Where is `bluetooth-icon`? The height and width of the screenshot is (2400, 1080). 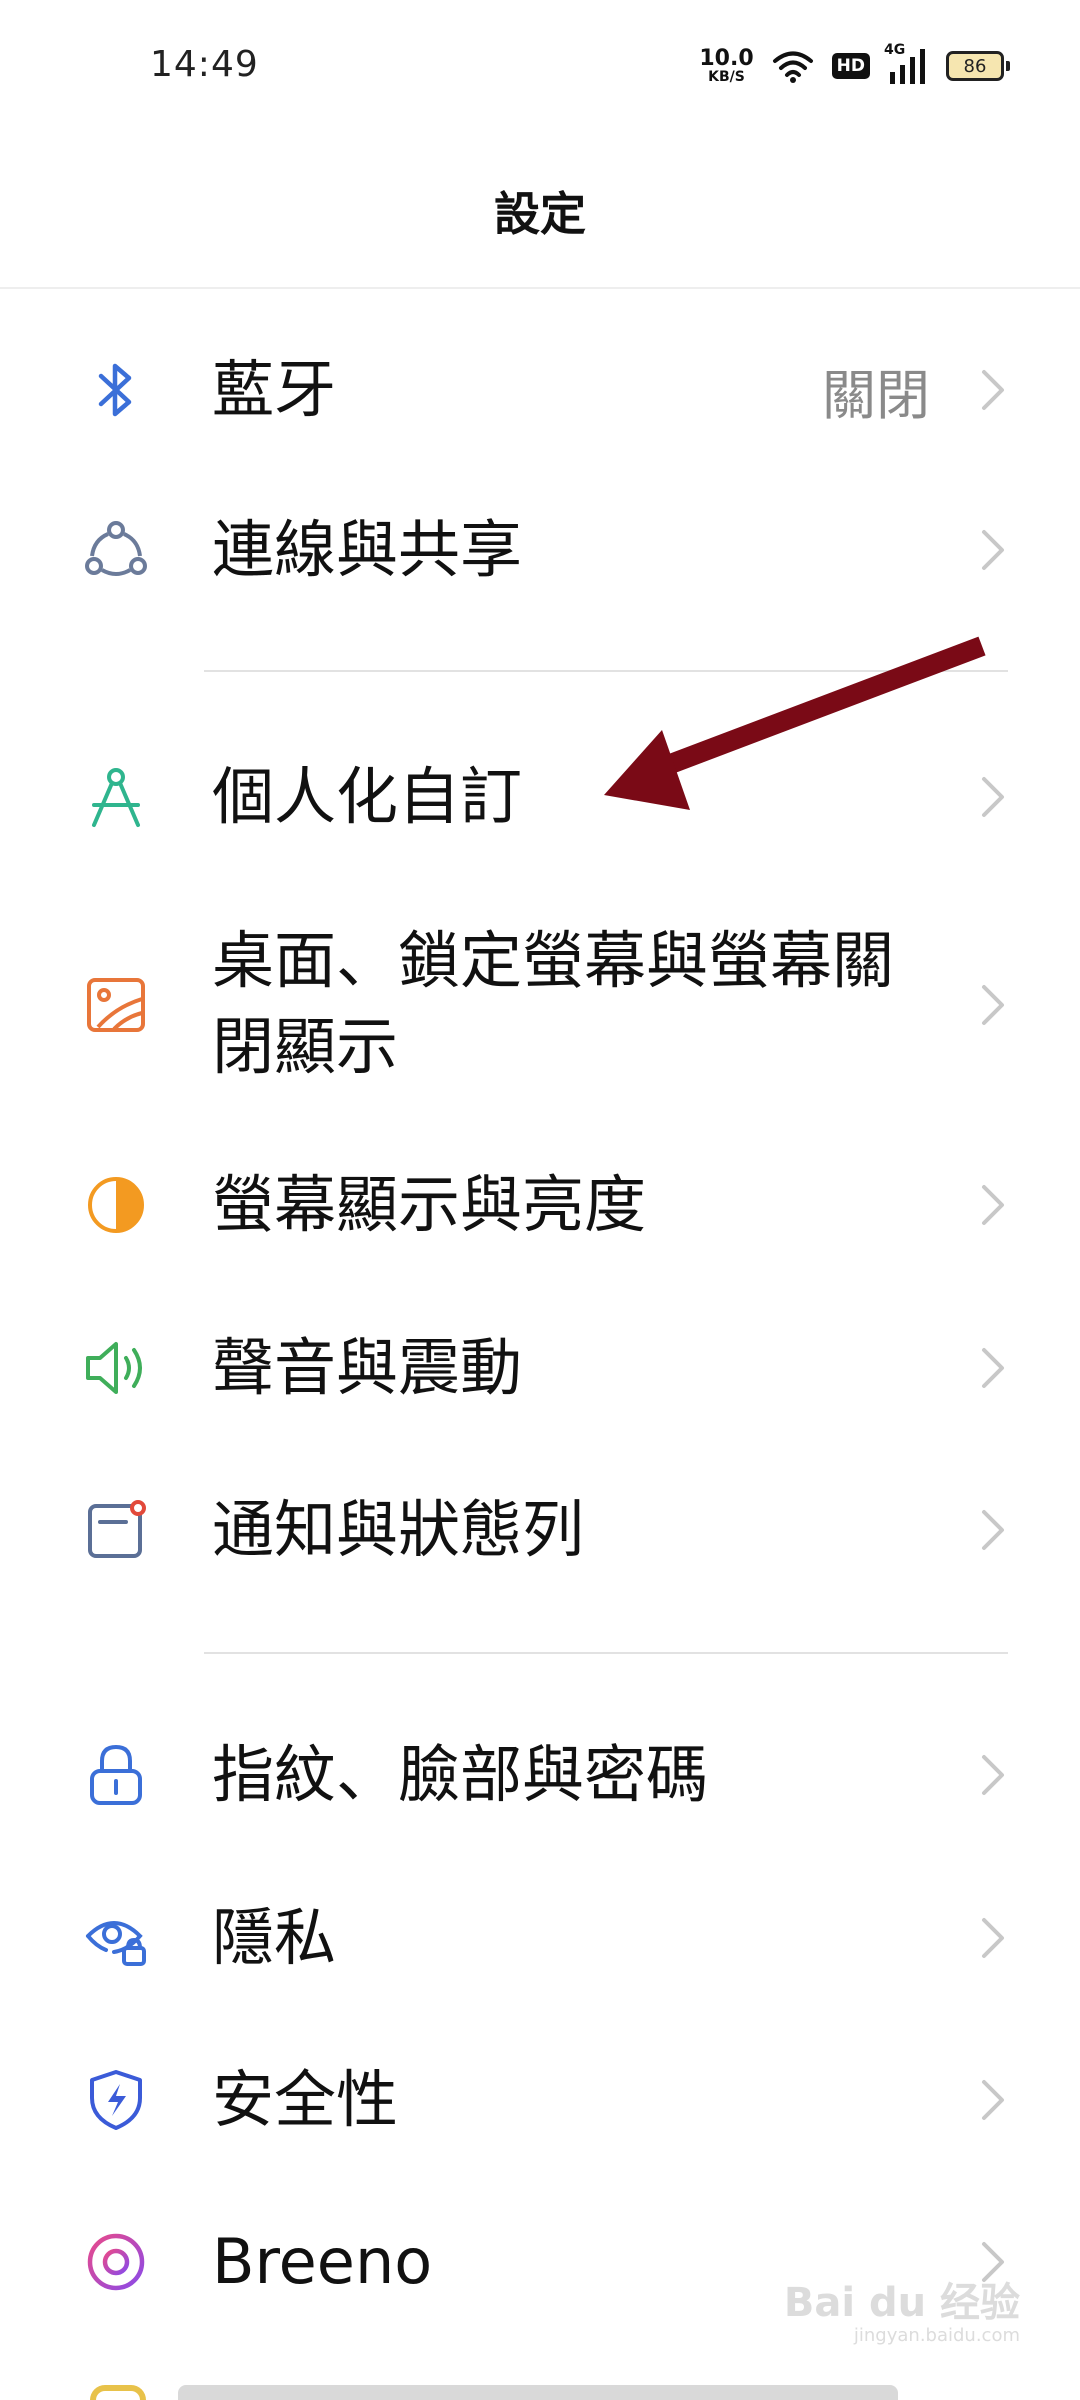
bluetooth-icon is located at coordinates (116, 390).